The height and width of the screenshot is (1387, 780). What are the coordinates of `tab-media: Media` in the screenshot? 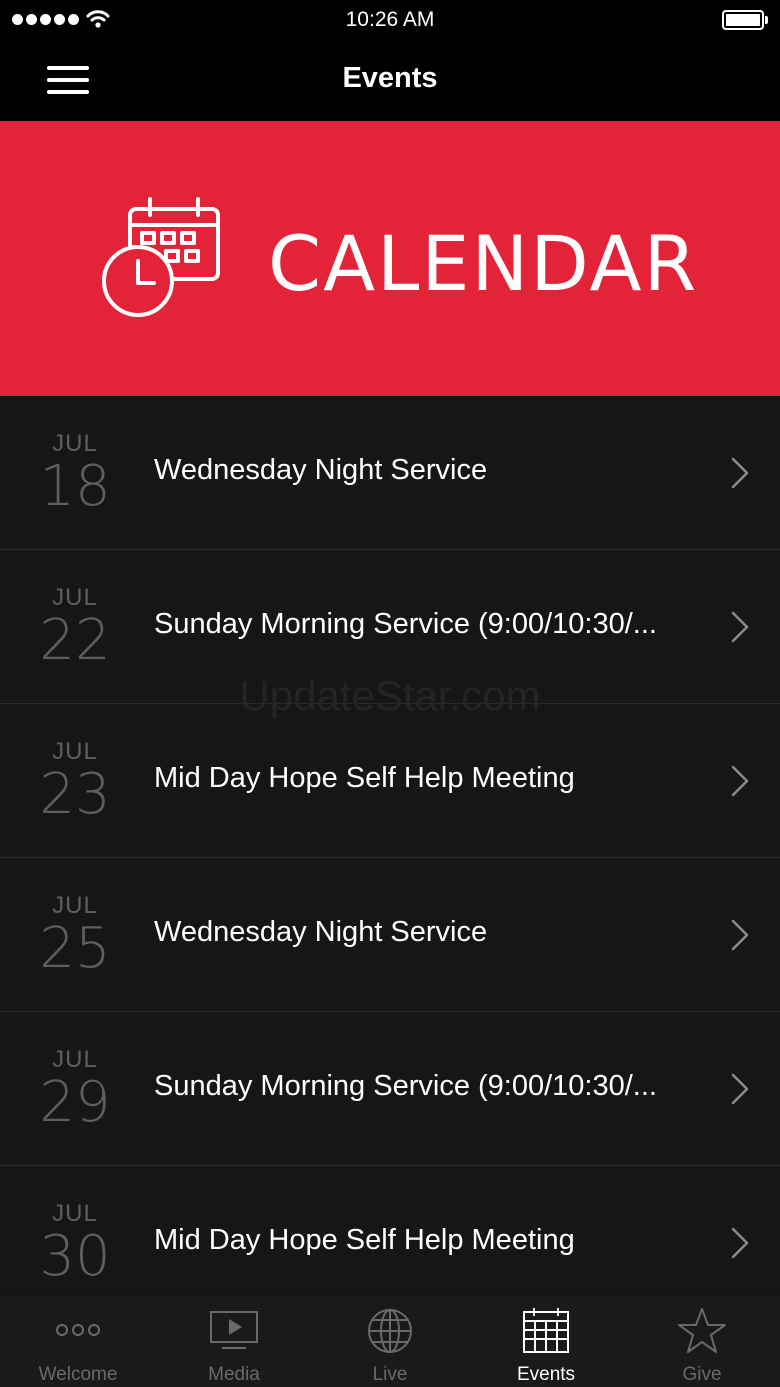 It's located at (234, 1341).